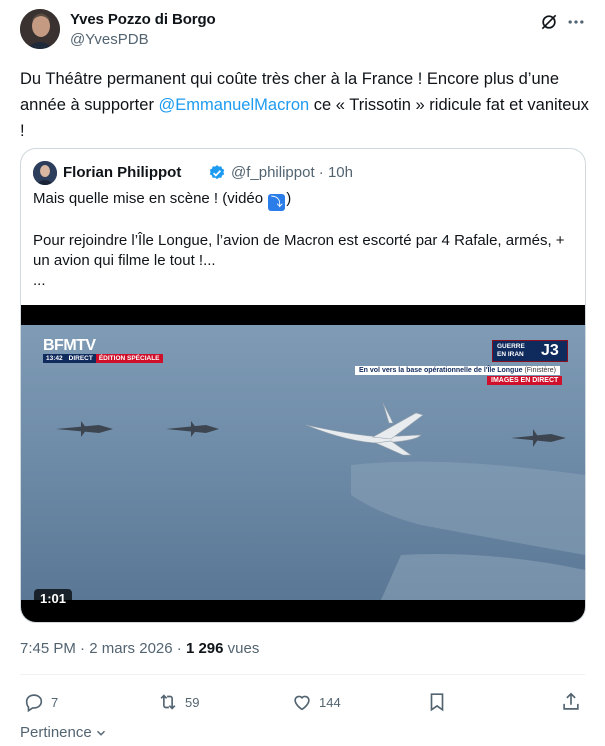 The image size is (605, 746). Describe the element at coordinates (217, 172) in the screenshot. I see `verified-badge-icon` at that location.